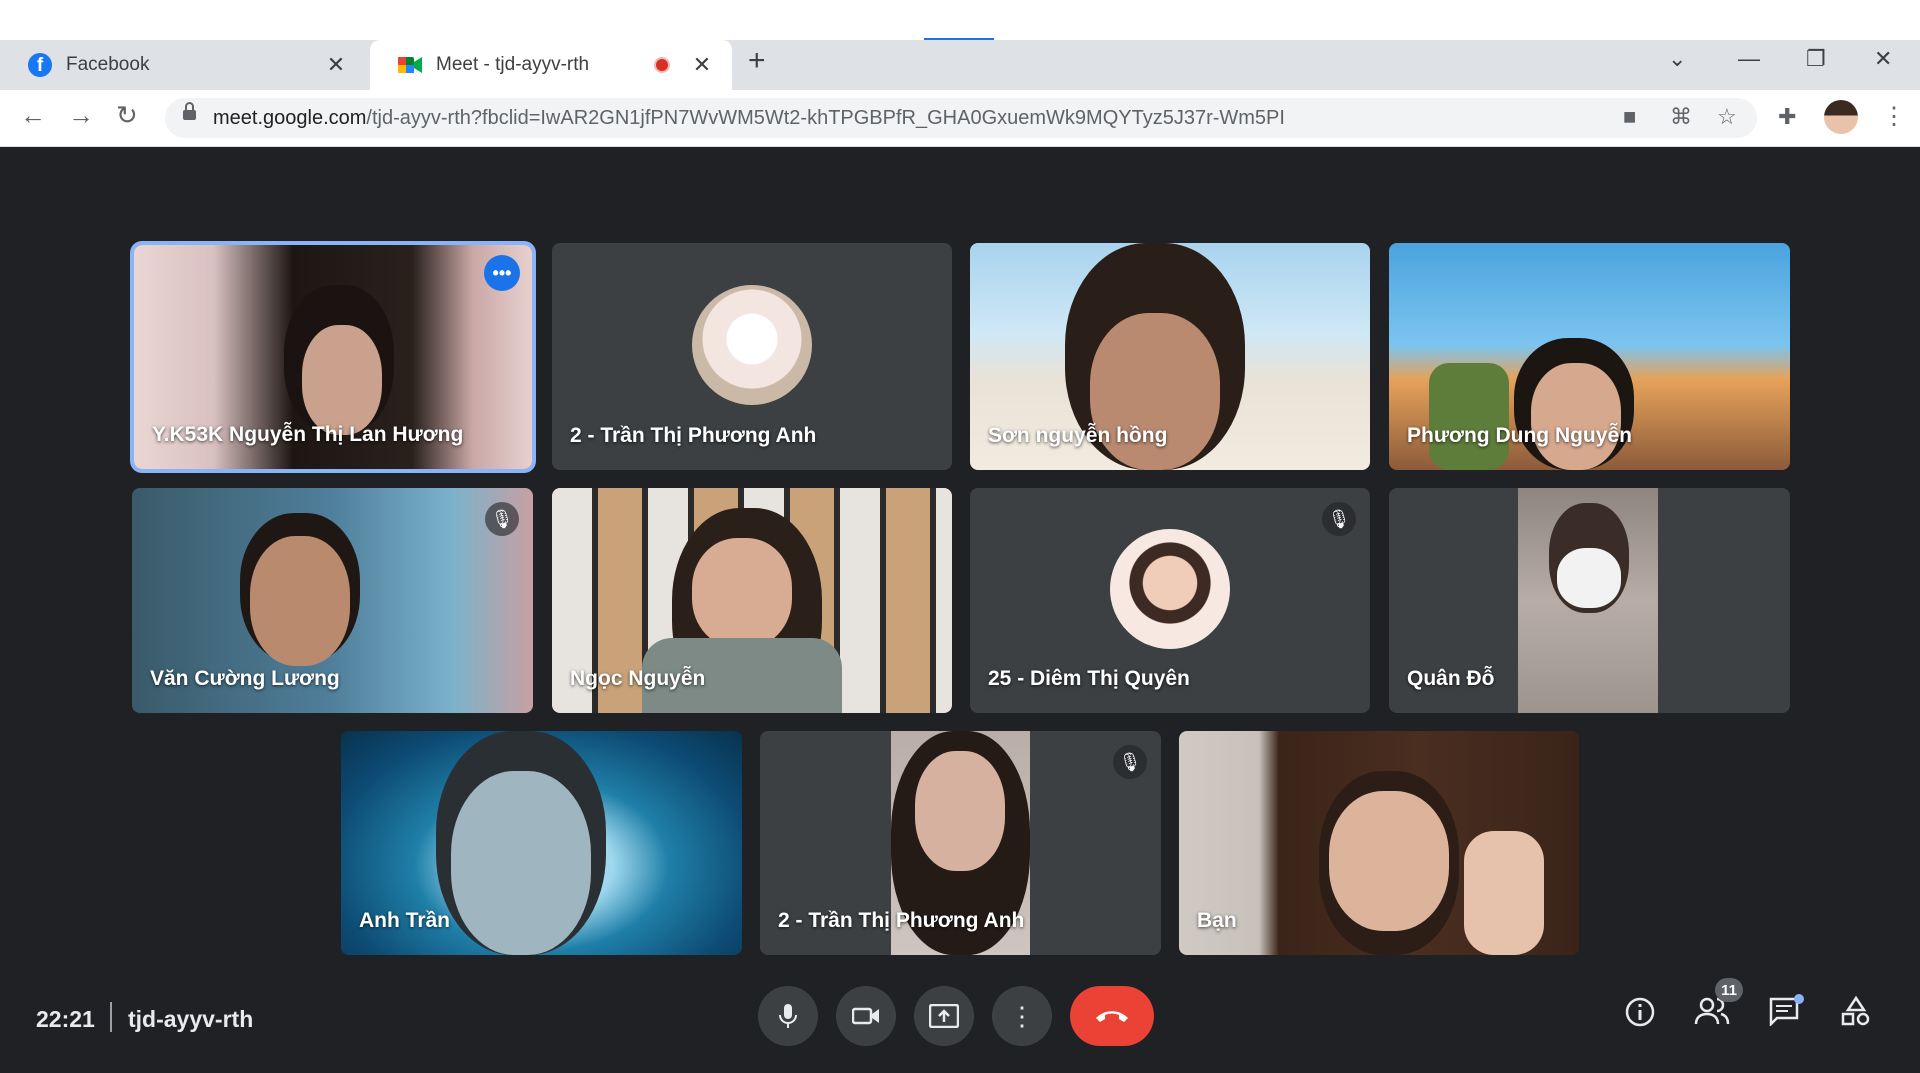  I want to click on meeting-controls-bar: 22:21 tjd-ayyv-rth ⋮ 11, so click(960, 1019).